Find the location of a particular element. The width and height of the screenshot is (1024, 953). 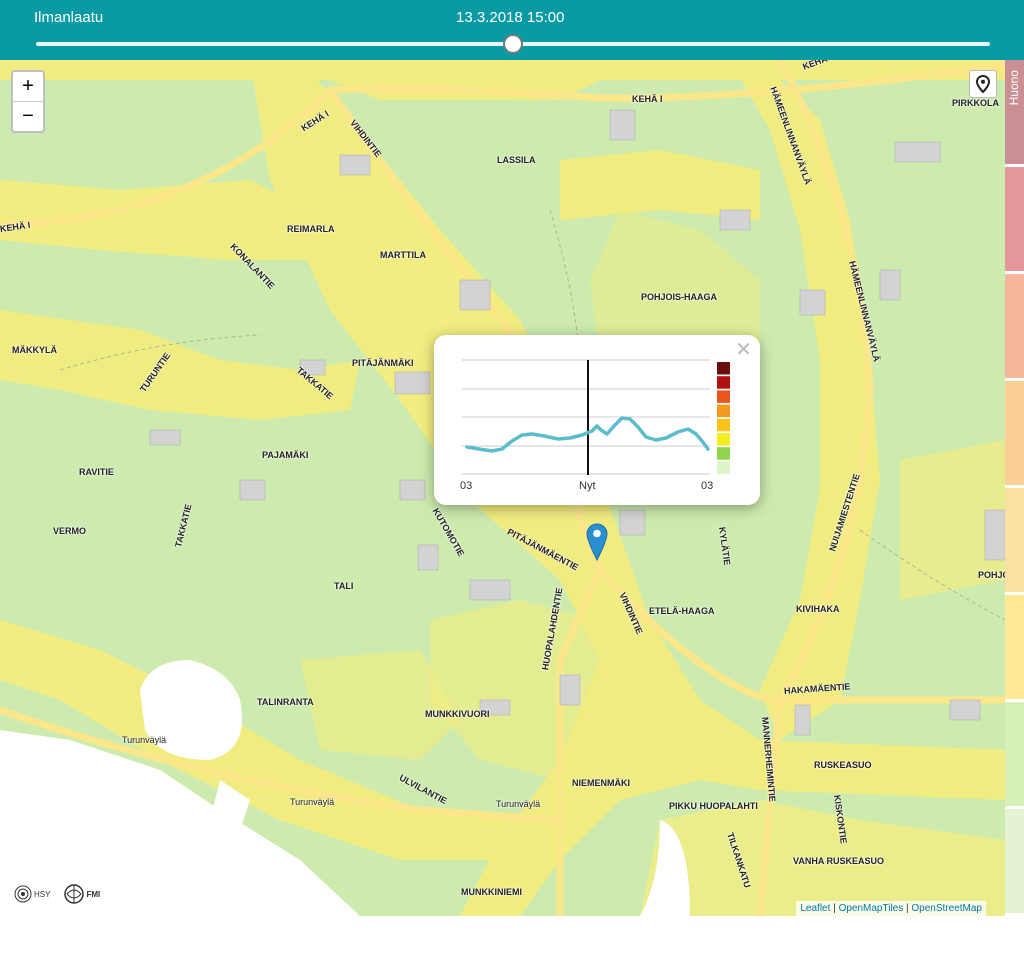

fmi-logo-icon is located at coordinates (74, 894).